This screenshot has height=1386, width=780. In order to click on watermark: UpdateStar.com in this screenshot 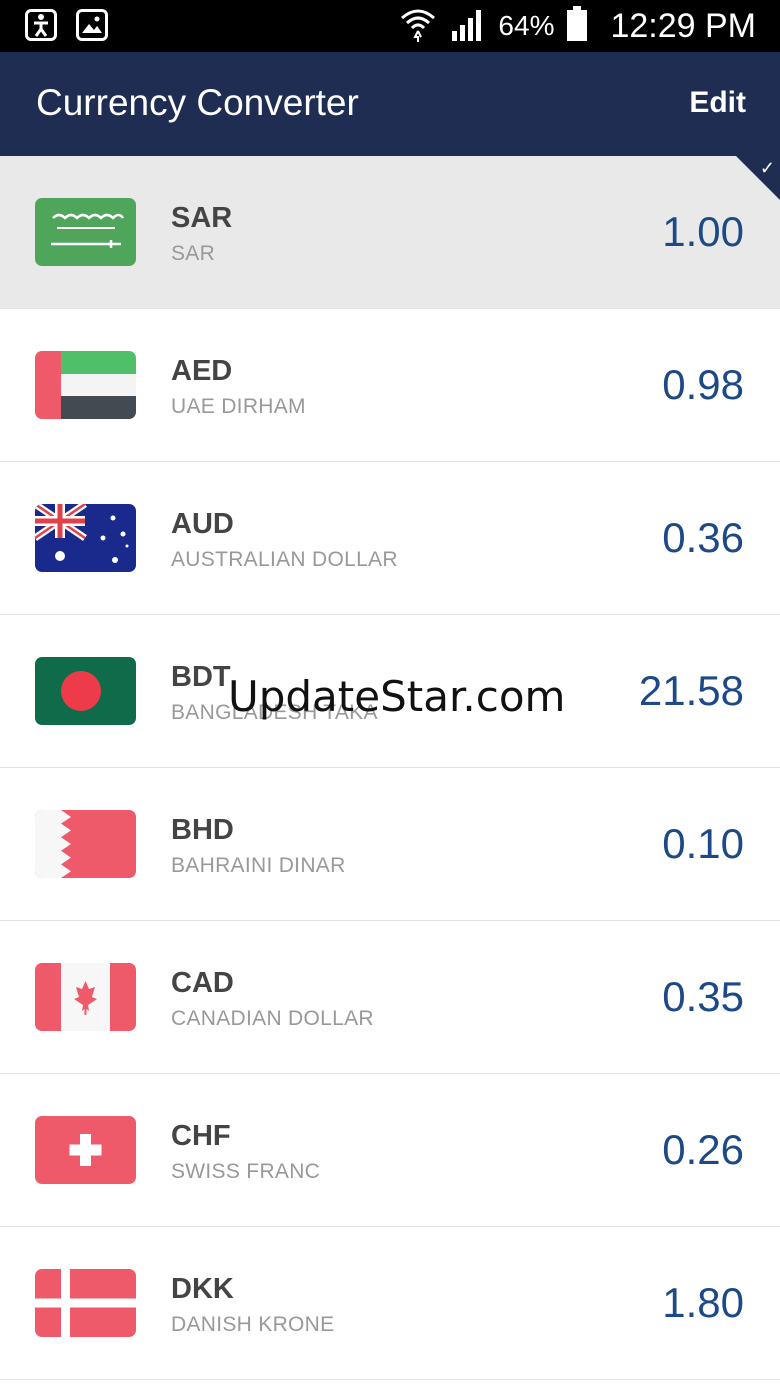, I will do `click(397, 696)`.